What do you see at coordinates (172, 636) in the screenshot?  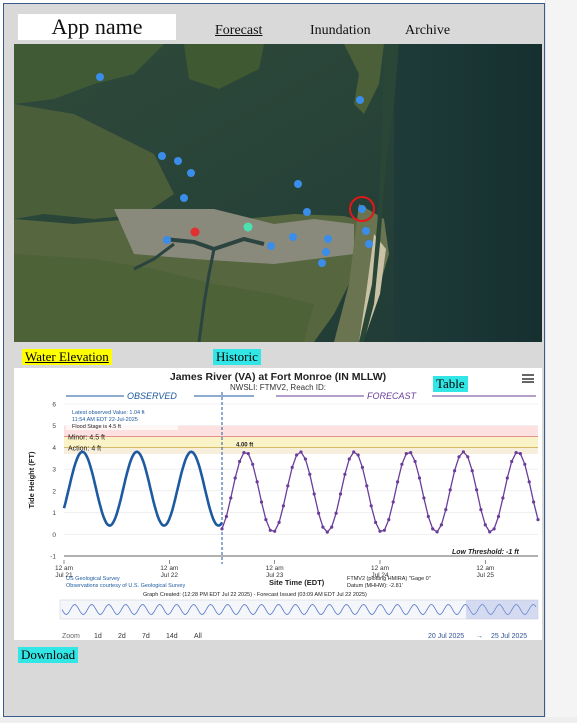 I see `zoom-button-14d: 14d` at bounding box center [172, 636].